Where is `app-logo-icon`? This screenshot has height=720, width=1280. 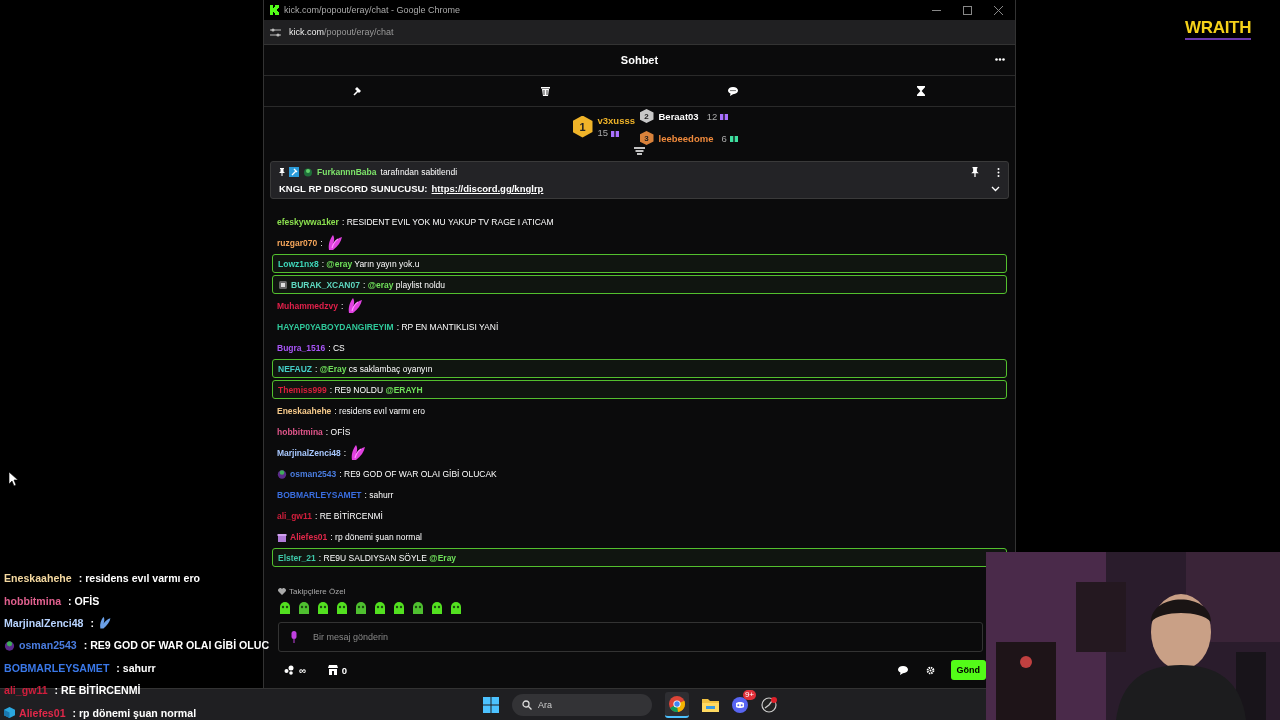 app-logo-icon is located at coordinates (274, 10).